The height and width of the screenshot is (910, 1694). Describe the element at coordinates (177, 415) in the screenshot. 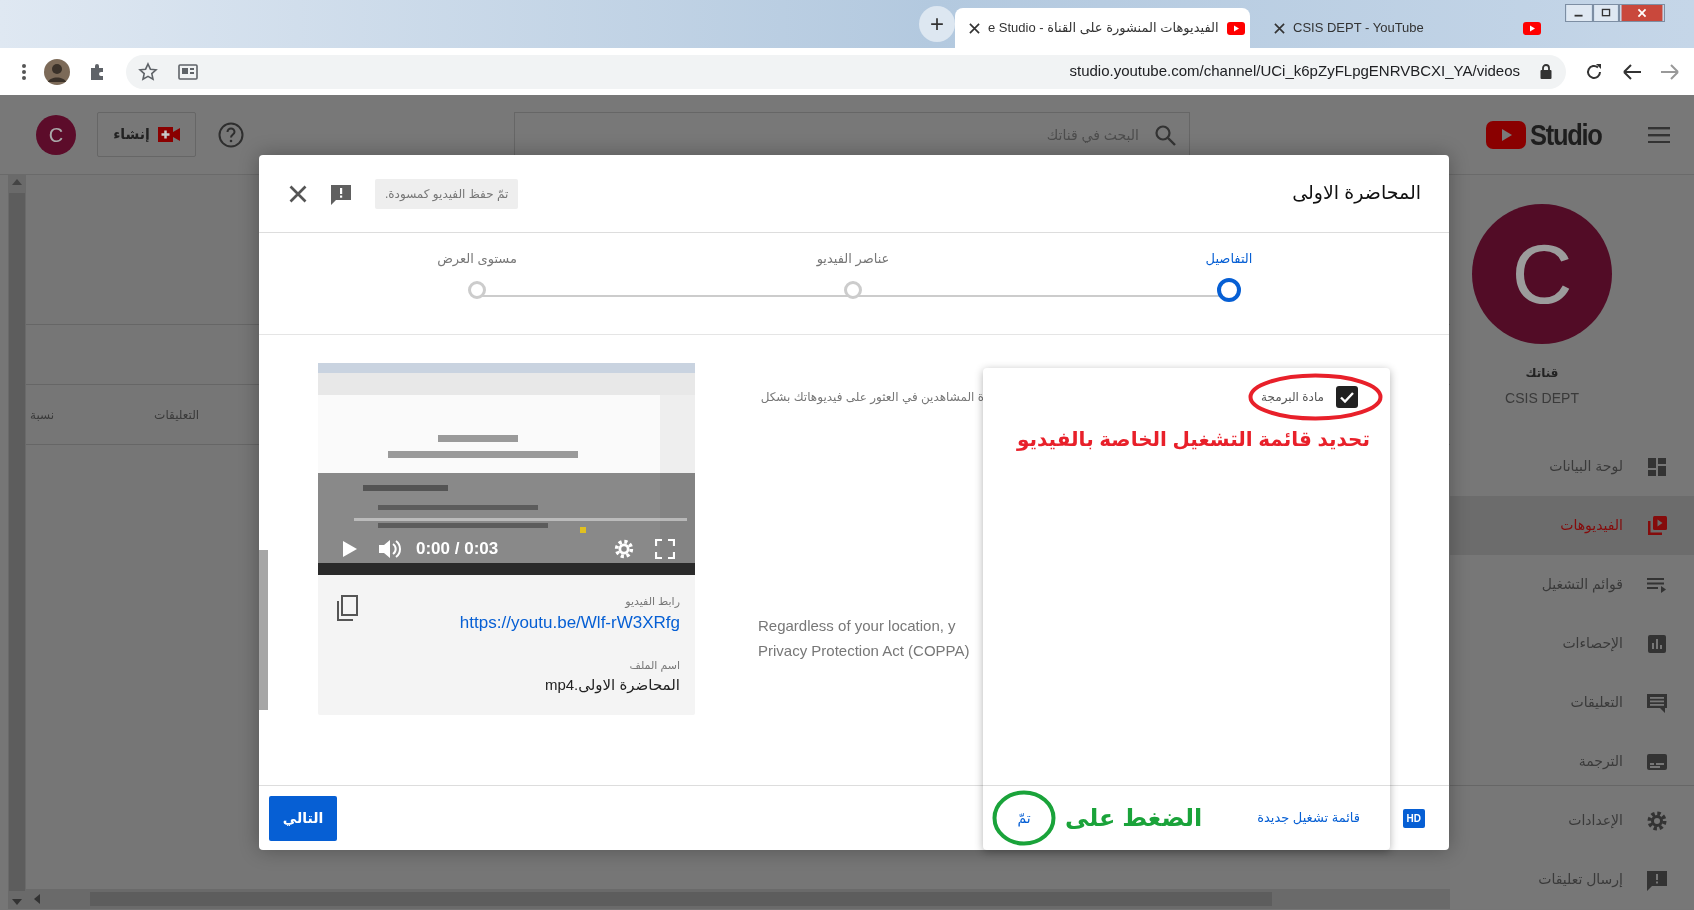

I see `column-header: التعليقات` at that location.